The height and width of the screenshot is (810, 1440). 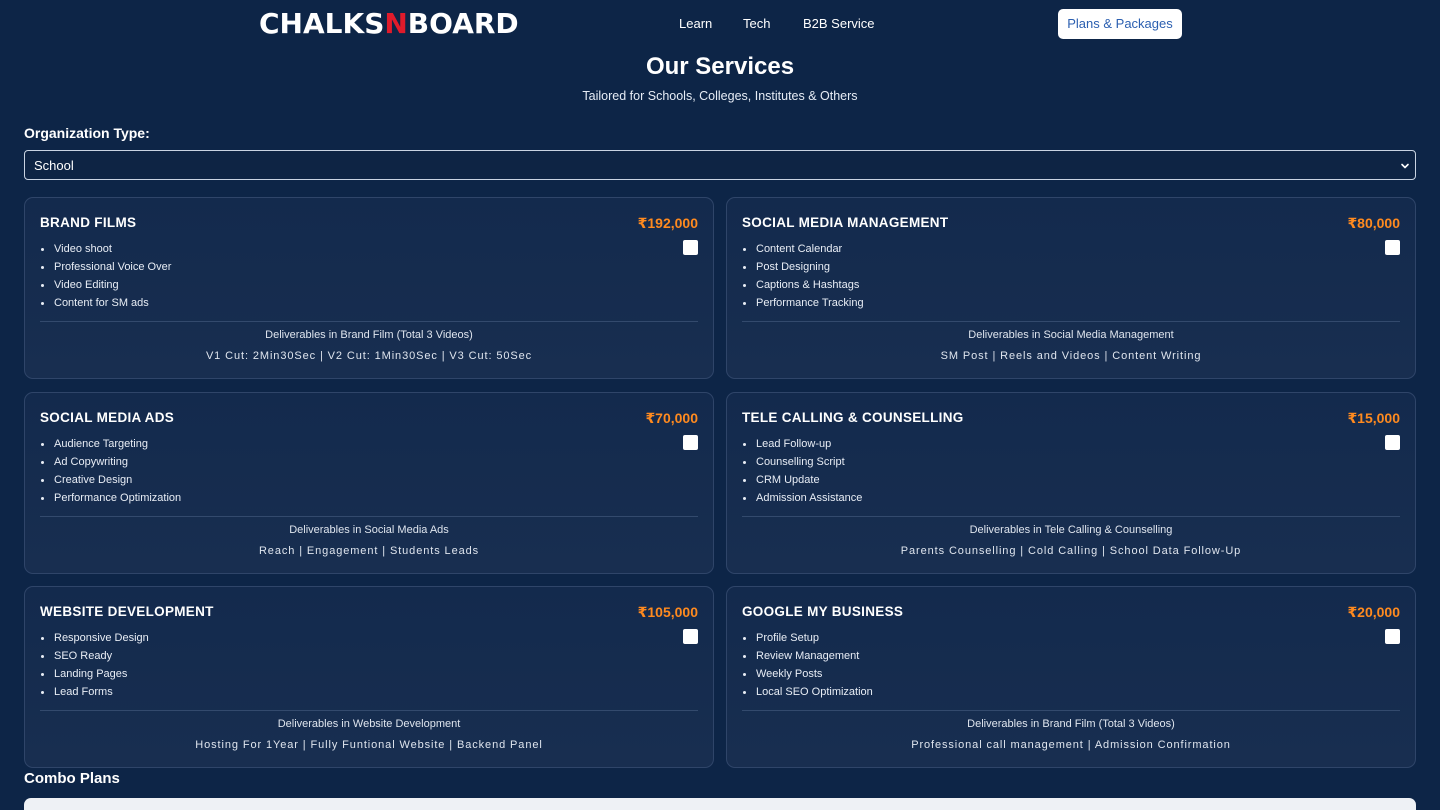 I want to click on feature-item: CRM Update, so click(x=802, y=480).